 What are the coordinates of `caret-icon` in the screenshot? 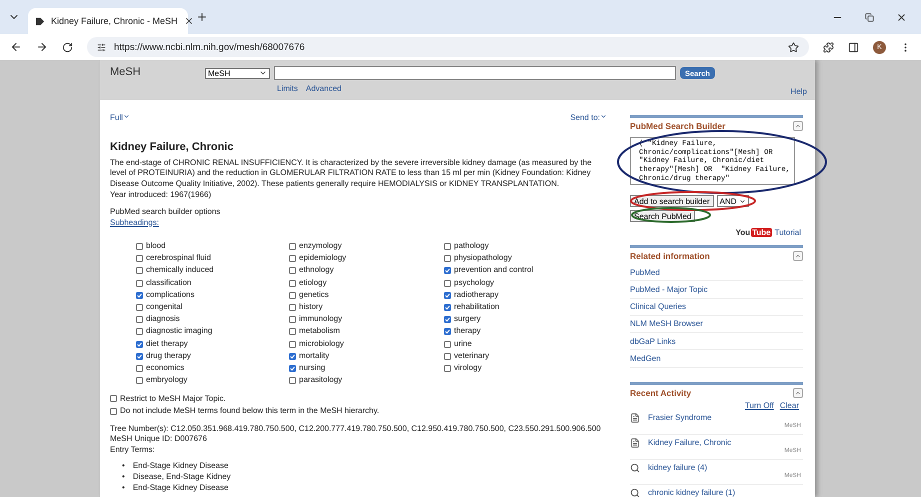 It's located at (603, 116).